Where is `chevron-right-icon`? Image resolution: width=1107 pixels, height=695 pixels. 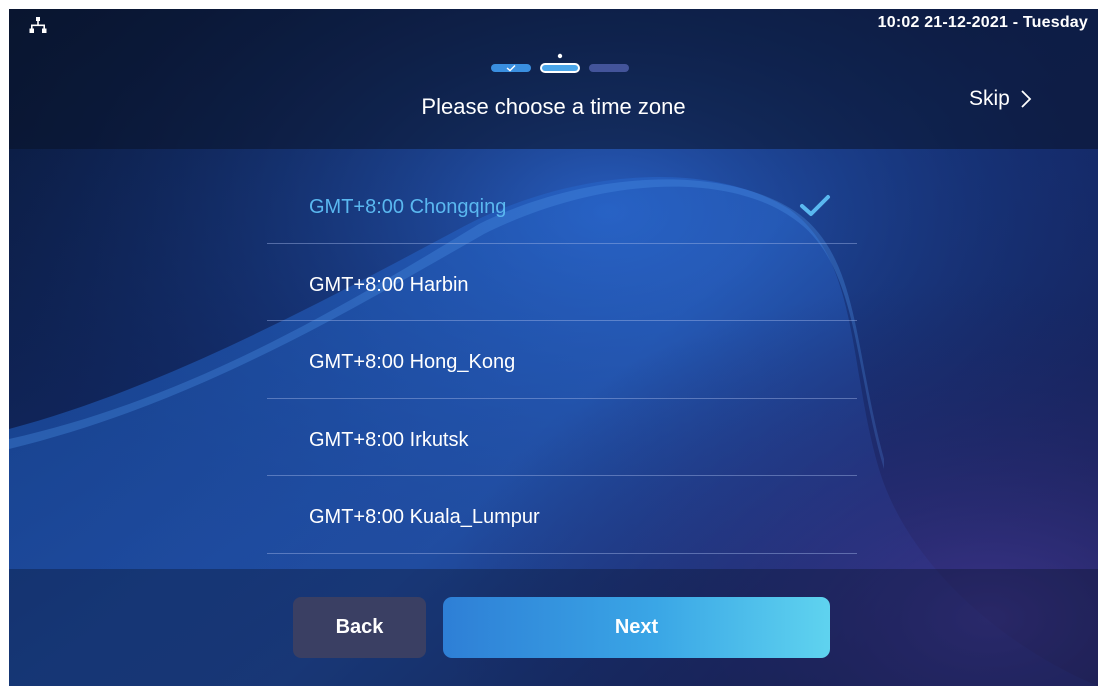 chevron-right-icon is located at coordinates (1026, 99).